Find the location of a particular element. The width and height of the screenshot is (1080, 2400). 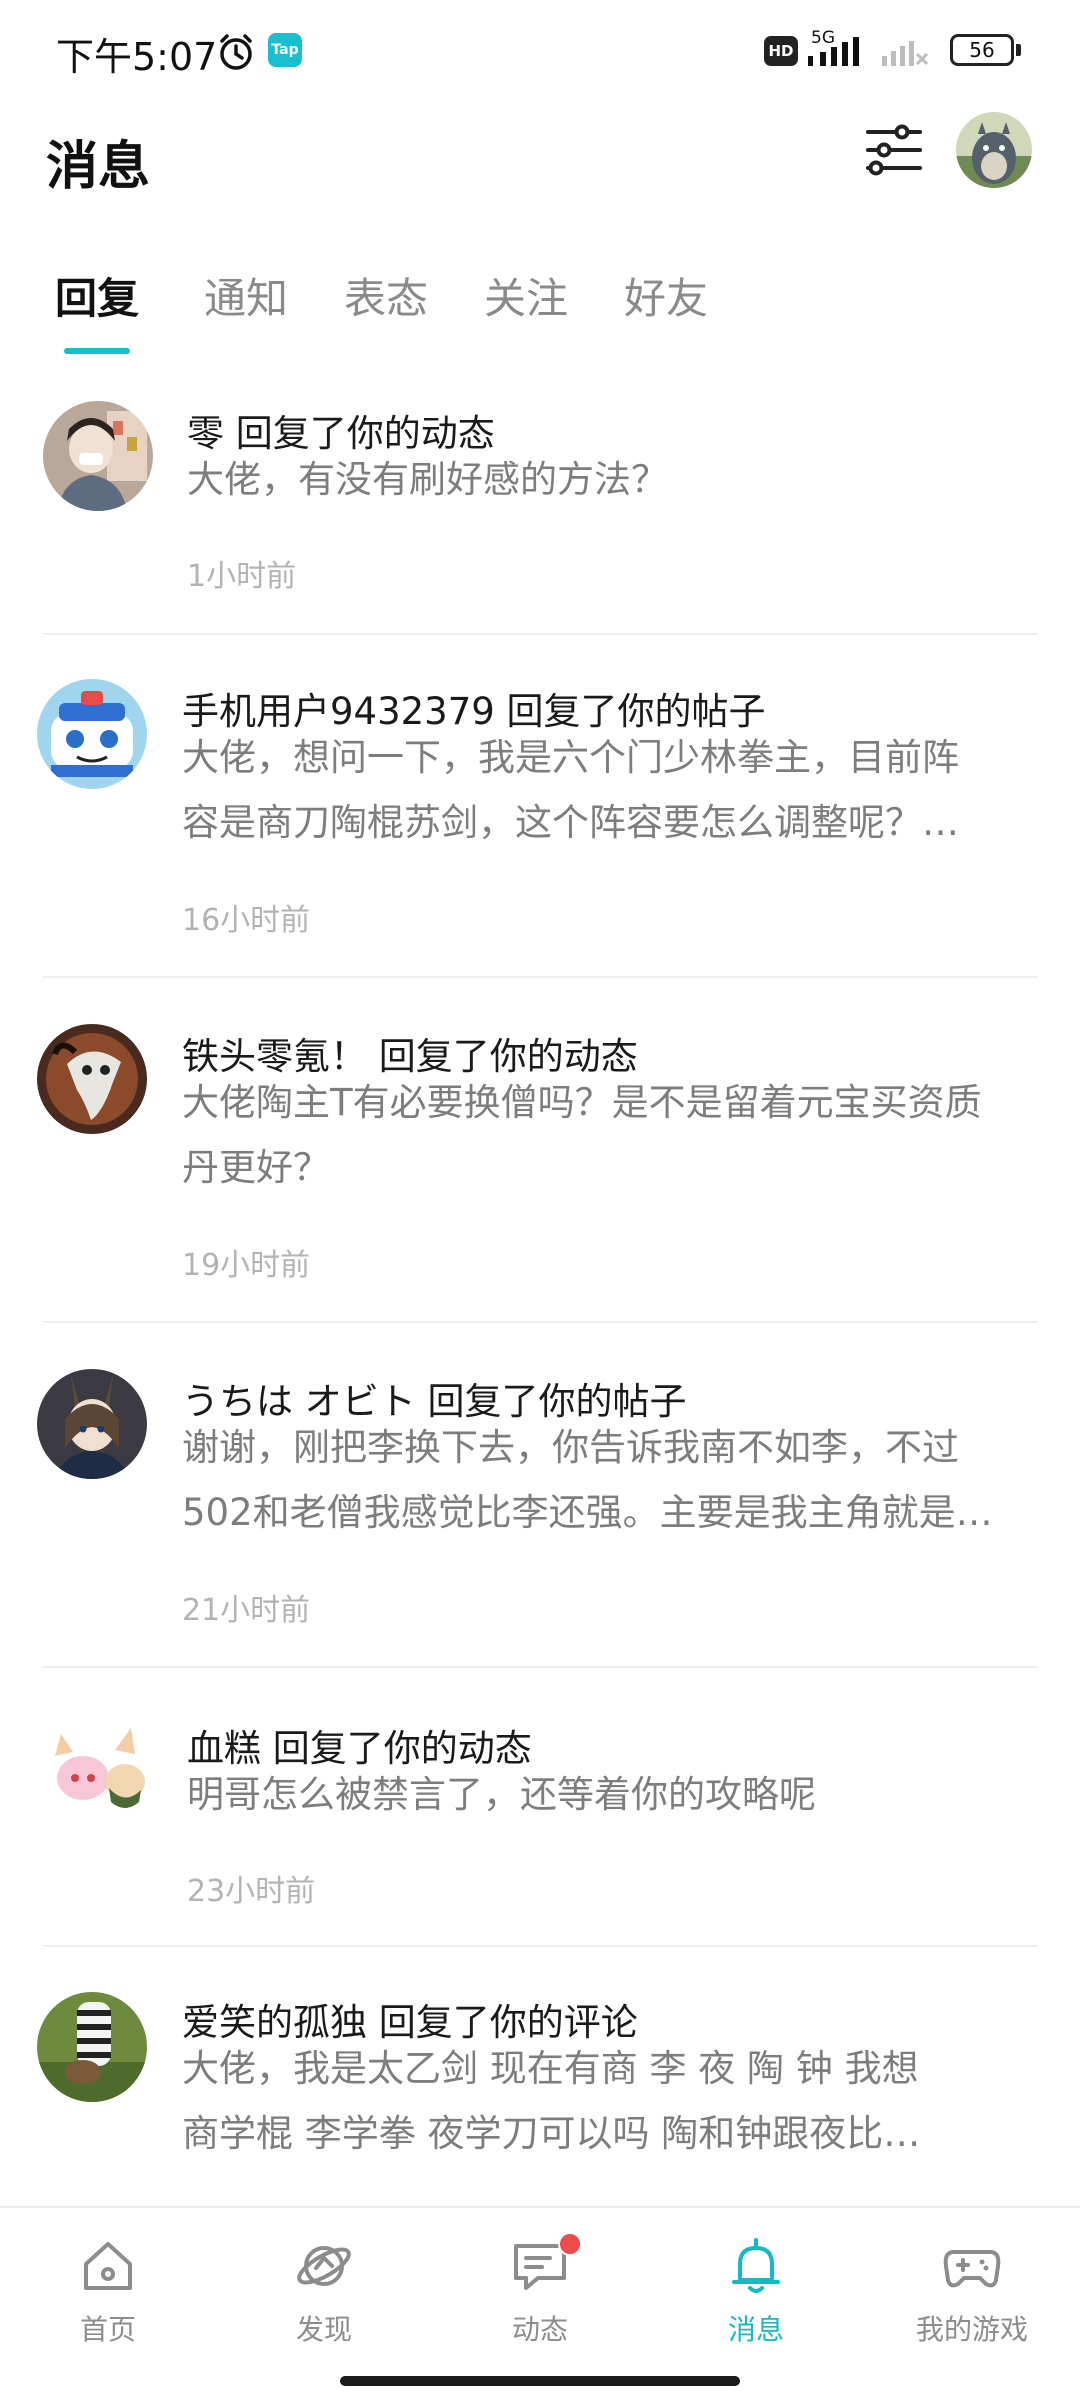

nav-label: 动态 is located at coordinates (539, 2329).